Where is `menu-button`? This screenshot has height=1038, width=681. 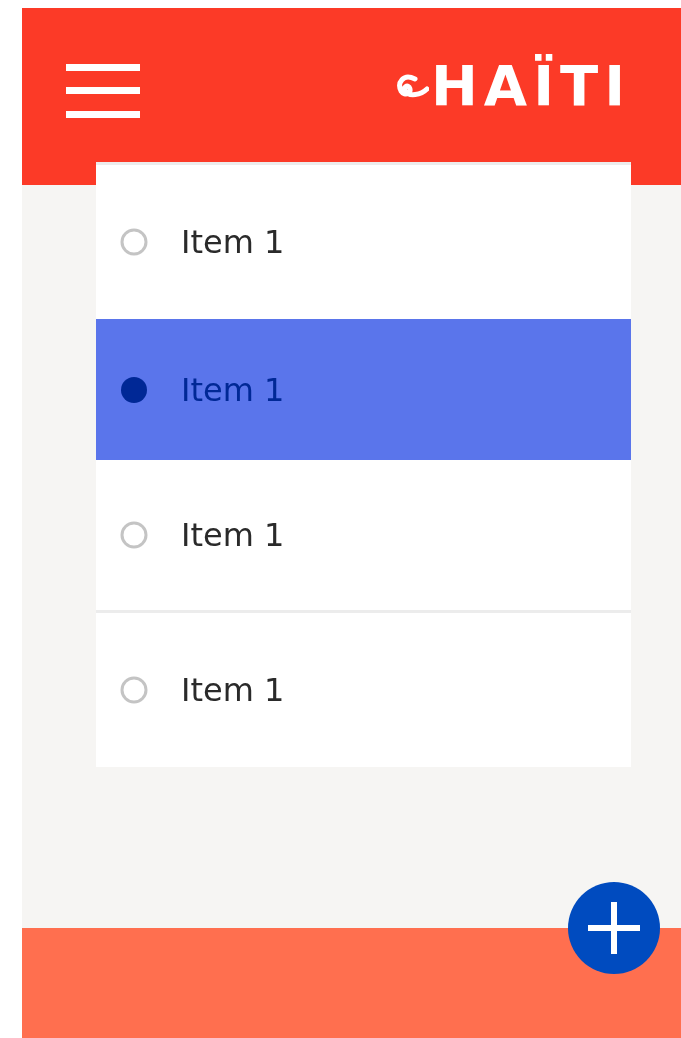 menu-button is located at coordinates (103, 91).